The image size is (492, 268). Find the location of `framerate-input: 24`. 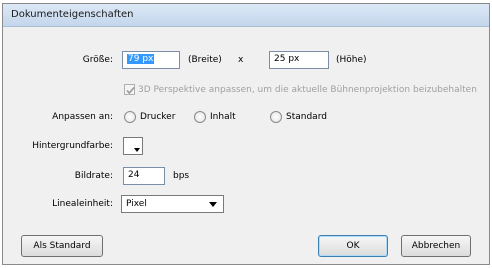

framerate-input: 24 is located at coordinates (144, 176).